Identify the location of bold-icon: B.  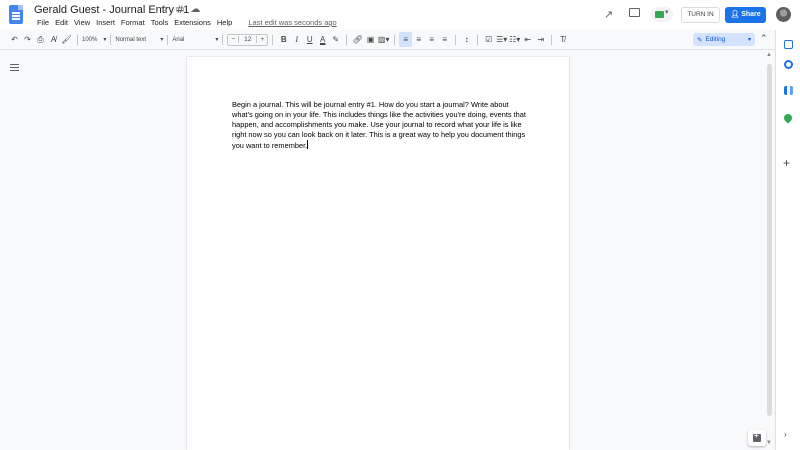
(283, 39).